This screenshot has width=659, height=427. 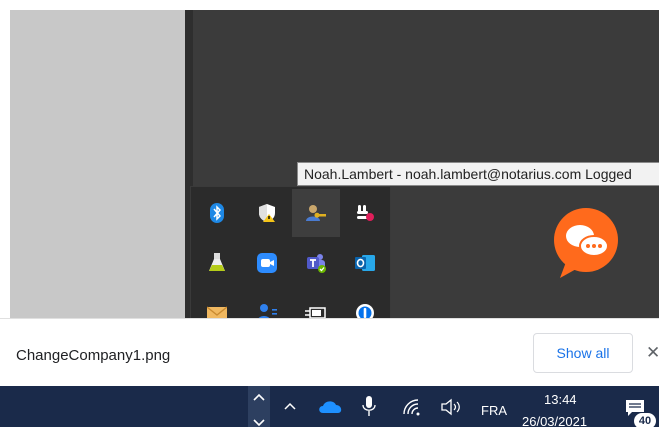 I want to click on credential-manager-icon, so click(x=316, y=213).